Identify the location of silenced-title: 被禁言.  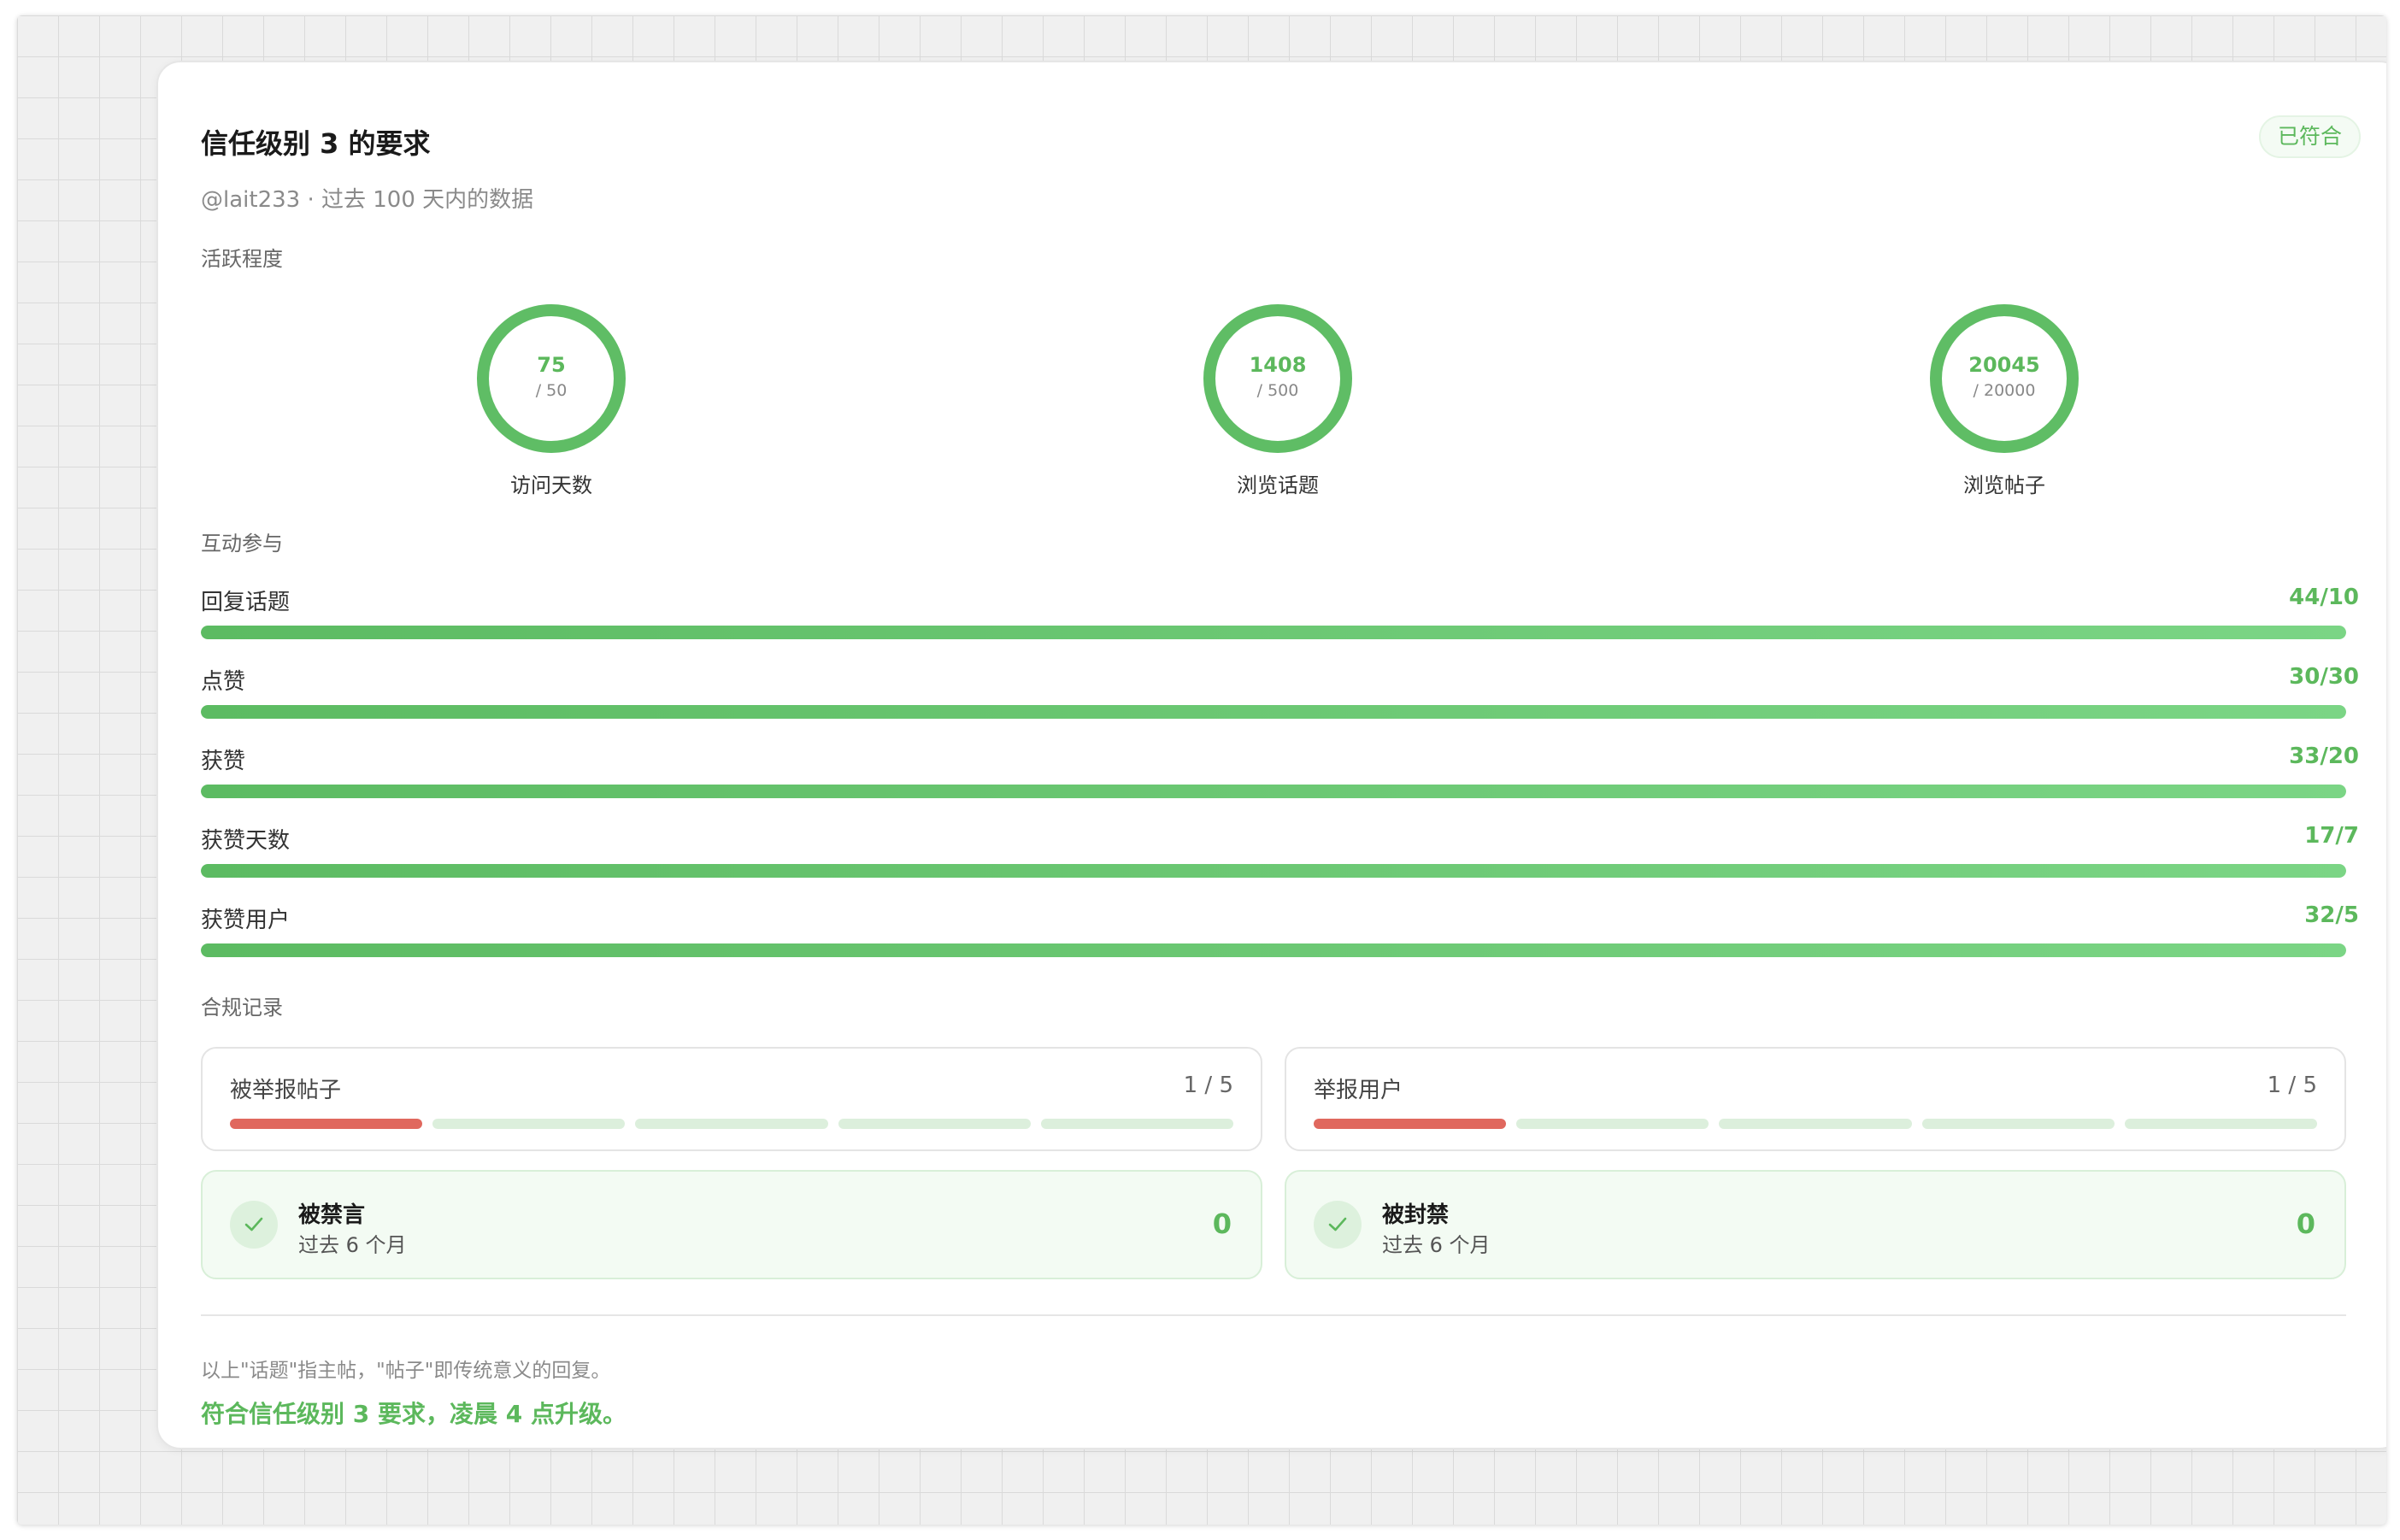
(332, 1215).